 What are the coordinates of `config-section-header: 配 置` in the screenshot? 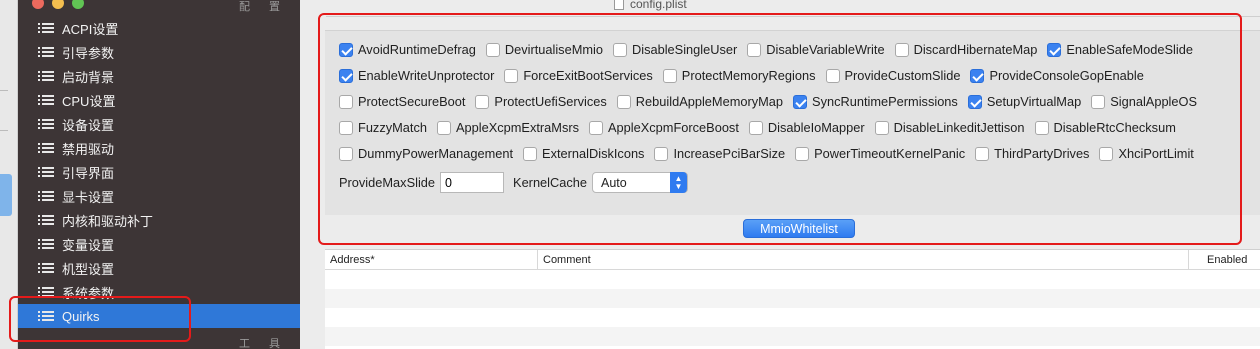 It's located at (263, 7).